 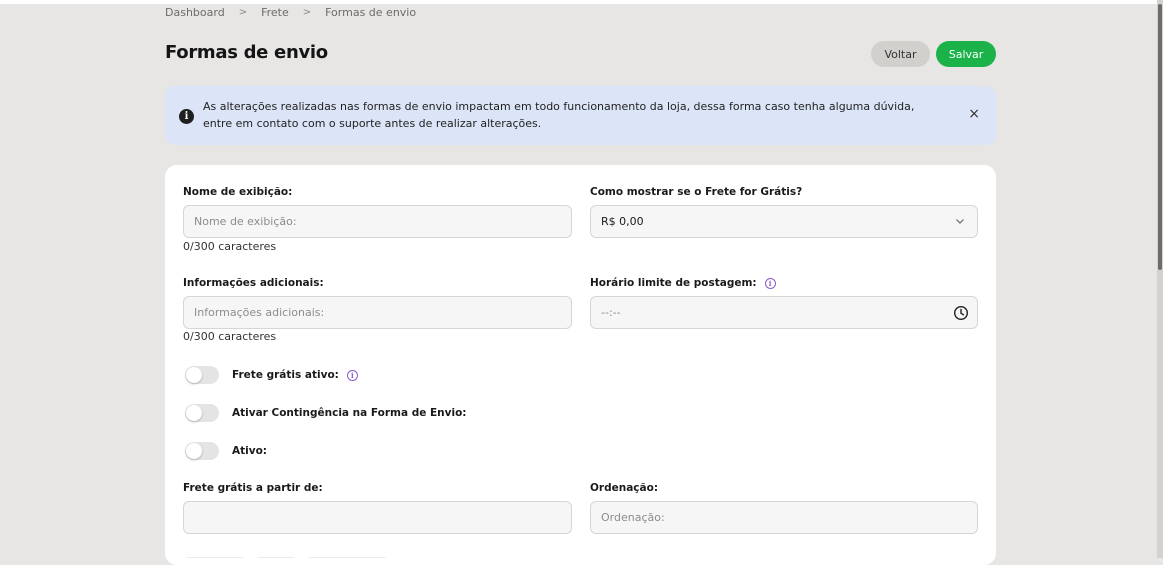 What do you see at coordinates (246, 52) in the screenshot?
I see `page-title: Formas de envio` at bounding box center [246, 52].